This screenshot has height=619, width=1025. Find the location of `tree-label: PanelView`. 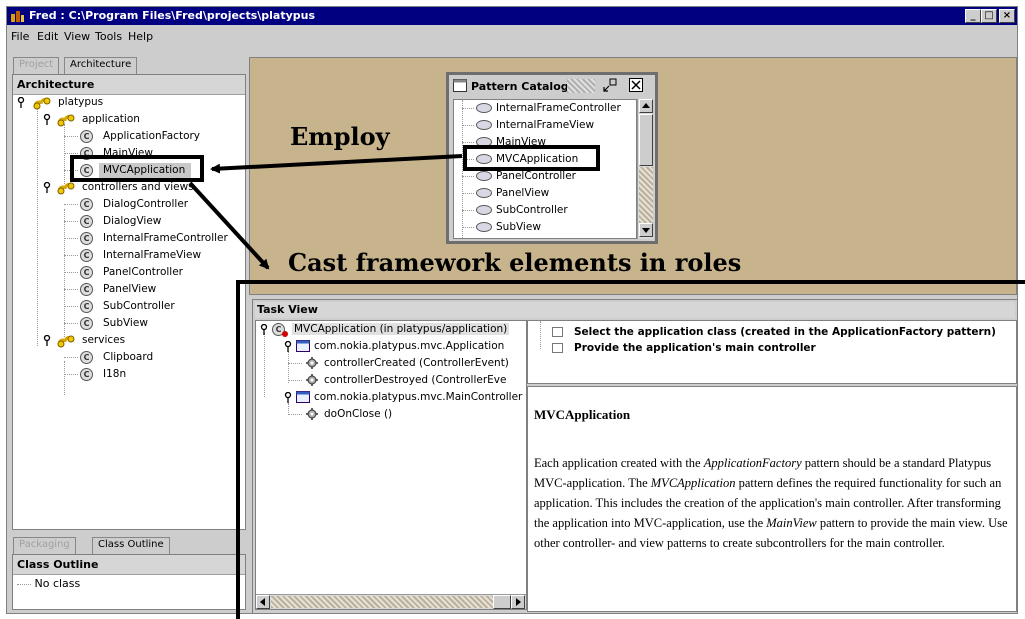

tree-label: PanelView is located at coordinates (130, 289).